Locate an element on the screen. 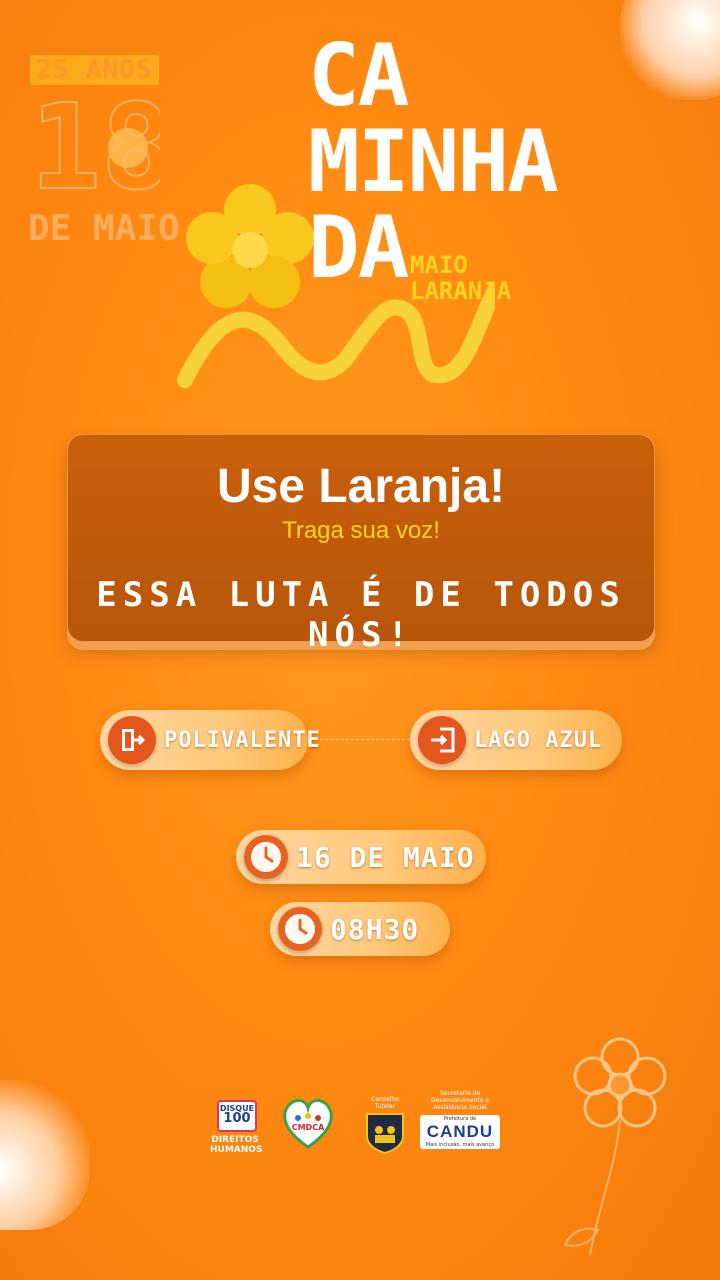 Image resolution: width=720 pixels, height=1280 pixels. conselho-tutelar-logo: Conselho Tutelar is located at coordinates (385, 1125).